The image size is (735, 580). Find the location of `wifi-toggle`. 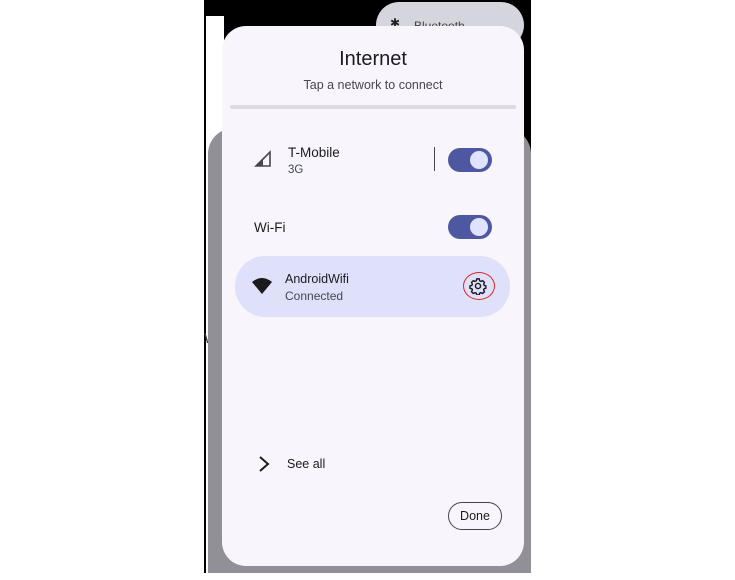

wifi-toggle is located at coordinates (470, 227).